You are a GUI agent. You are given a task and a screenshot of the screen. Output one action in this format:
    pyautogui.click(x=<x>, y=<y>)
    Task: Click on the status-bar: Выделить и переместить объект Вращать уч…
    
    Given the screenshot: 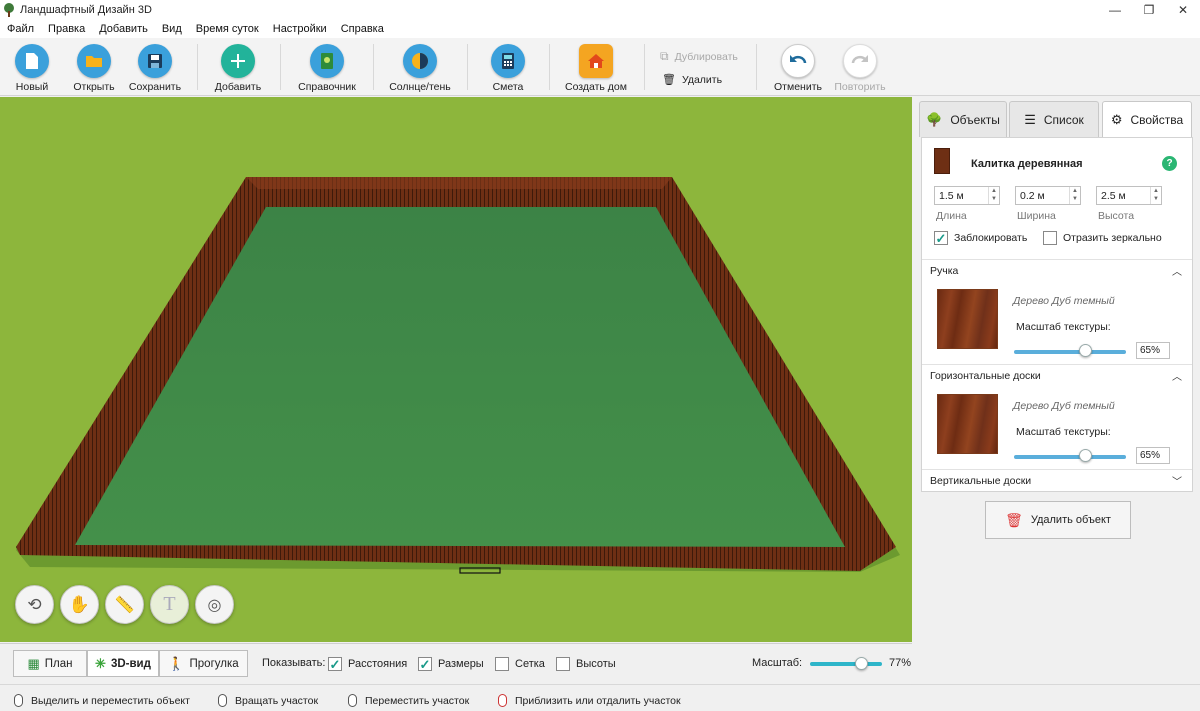 What is the action you would take?
    pyautogui.click(x=600, y=697)
    